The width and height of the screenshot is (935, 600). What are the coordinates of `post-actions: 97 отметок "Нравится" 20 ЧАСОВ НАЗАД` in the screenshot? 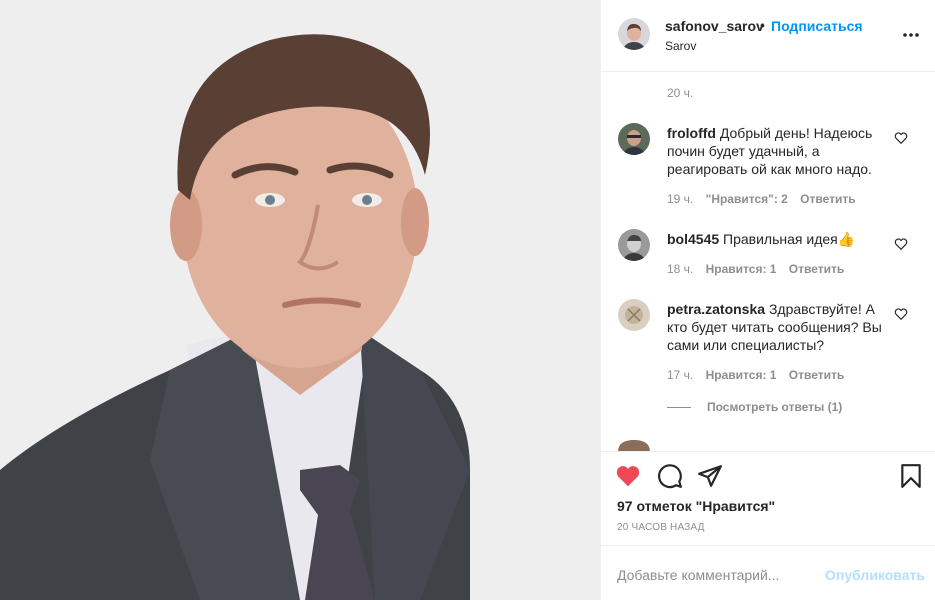 It's located at (768, 498).